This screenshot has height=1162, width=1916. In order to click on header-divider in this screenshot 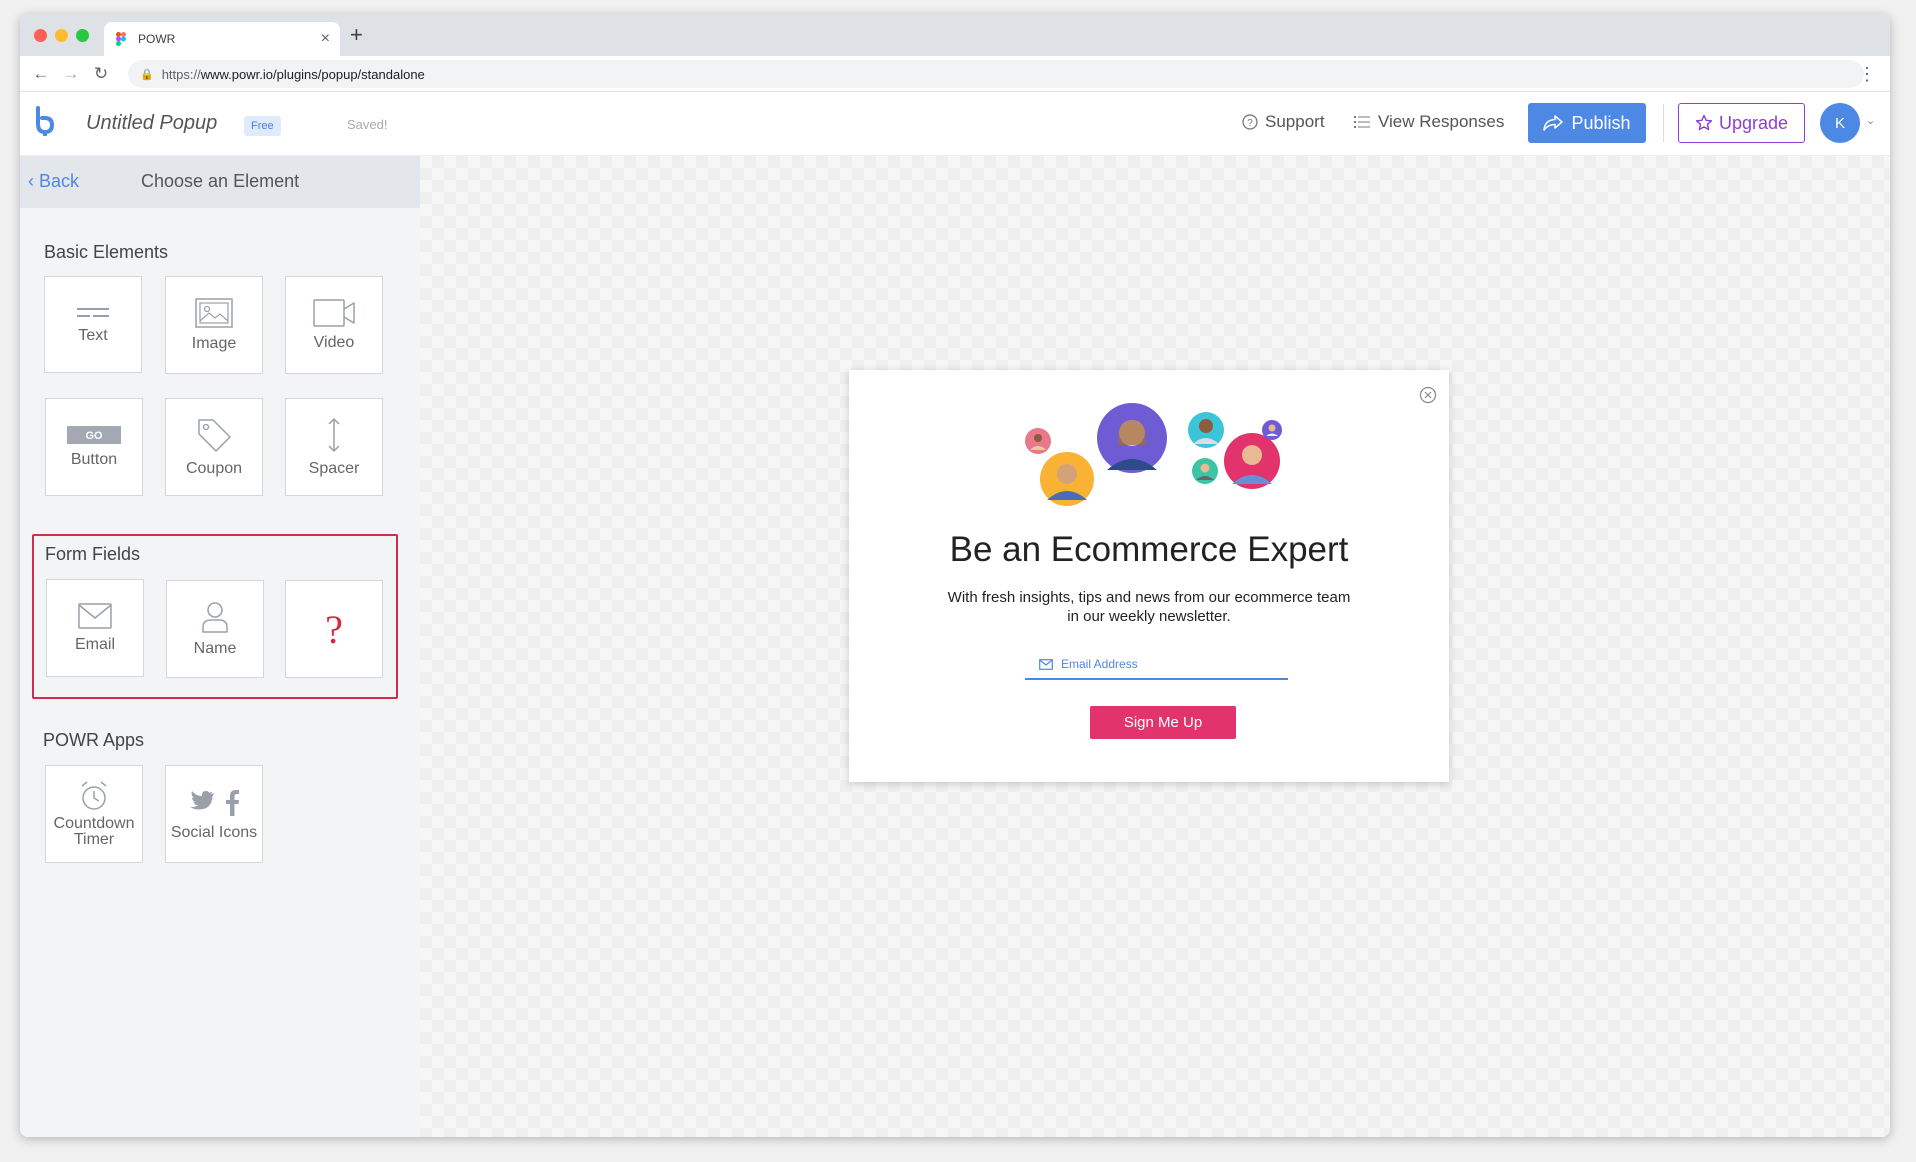, I will do `click(1663, 123)`.